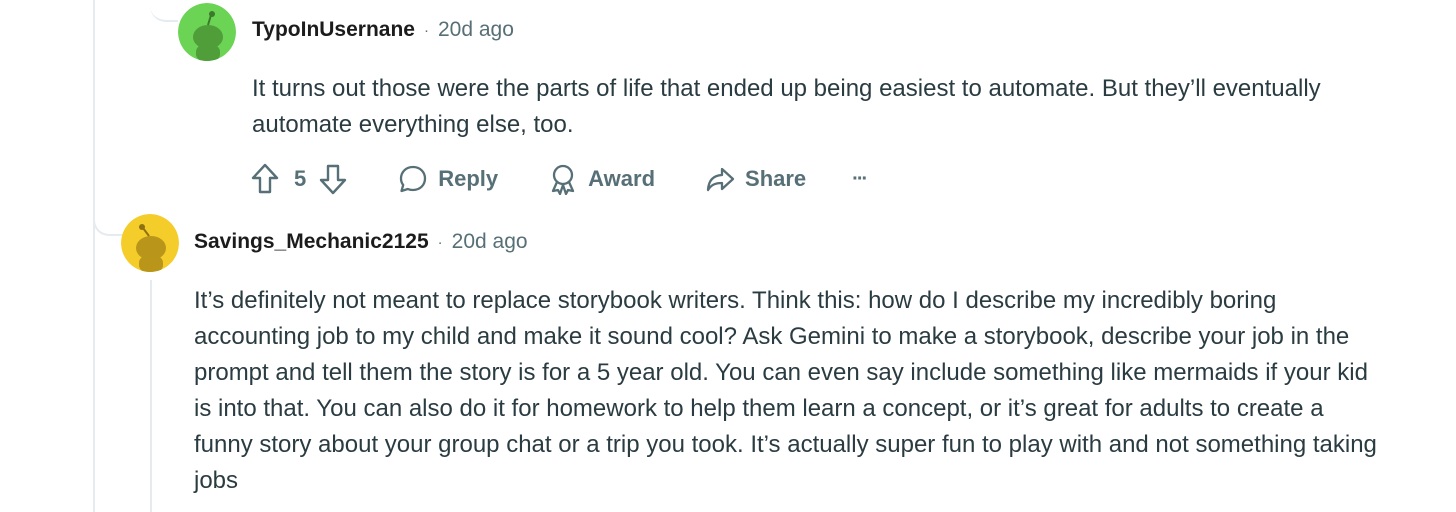  I want to click on comment-meta: TypoInUsernane · 20d ago, so click(383, 30).